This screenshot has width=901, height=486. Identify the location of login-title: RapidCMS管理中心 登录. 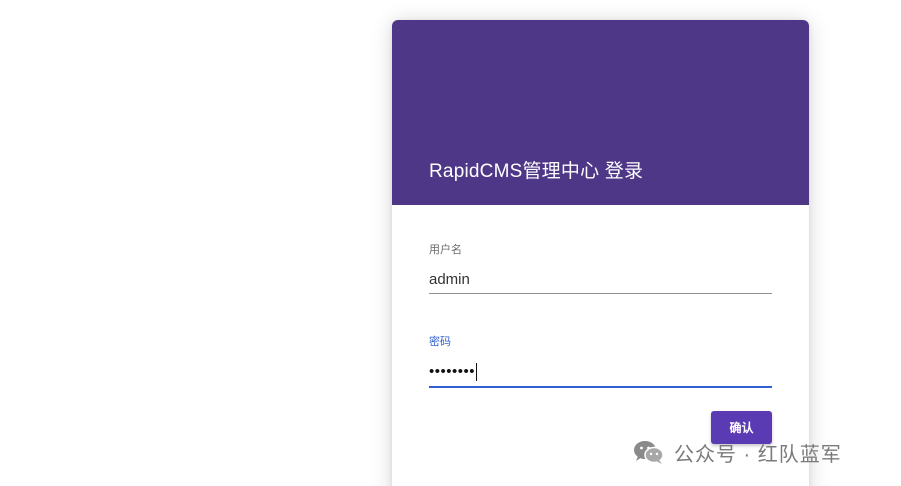
(536, 171).